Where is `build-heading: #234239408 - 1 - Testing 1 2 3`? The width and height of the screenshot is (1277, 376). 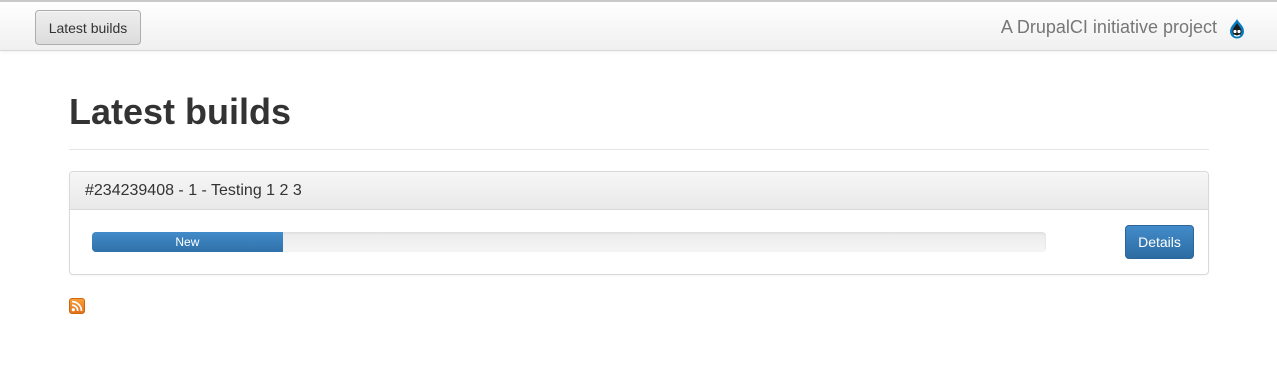
build-heading: #234239408 - 1 - Testing 1 2 3 is located at coordinates (639, 191).